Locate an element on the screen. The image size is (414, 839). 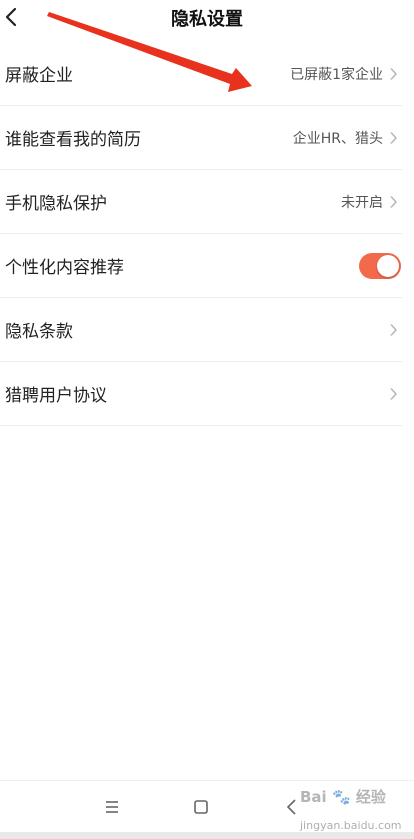
setting-row-privacy-terms: 隐私条款 is located at coordinates (201, 330).